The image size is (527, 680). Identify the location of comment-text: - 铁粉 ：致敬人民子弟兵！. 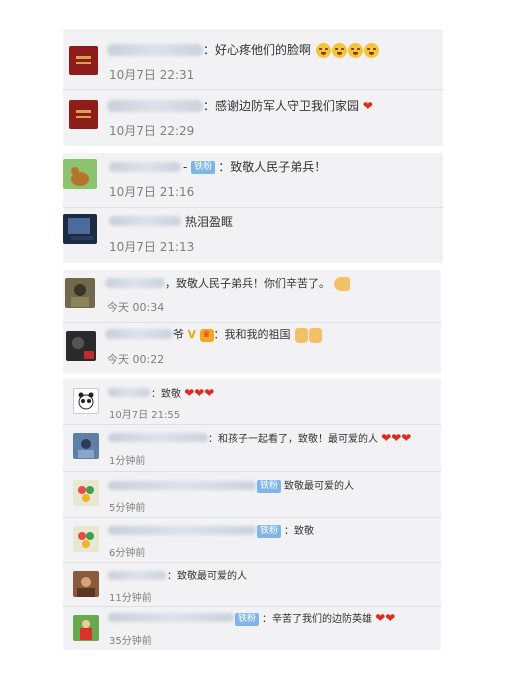
(254, 166).